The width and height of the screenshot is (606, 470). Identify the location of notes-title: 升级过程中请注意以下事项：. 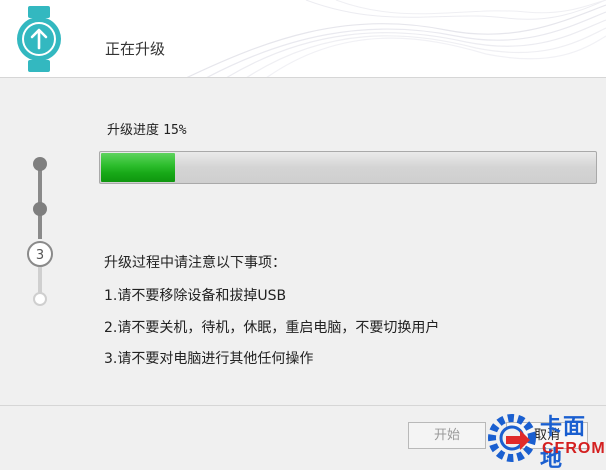
(195, 263).